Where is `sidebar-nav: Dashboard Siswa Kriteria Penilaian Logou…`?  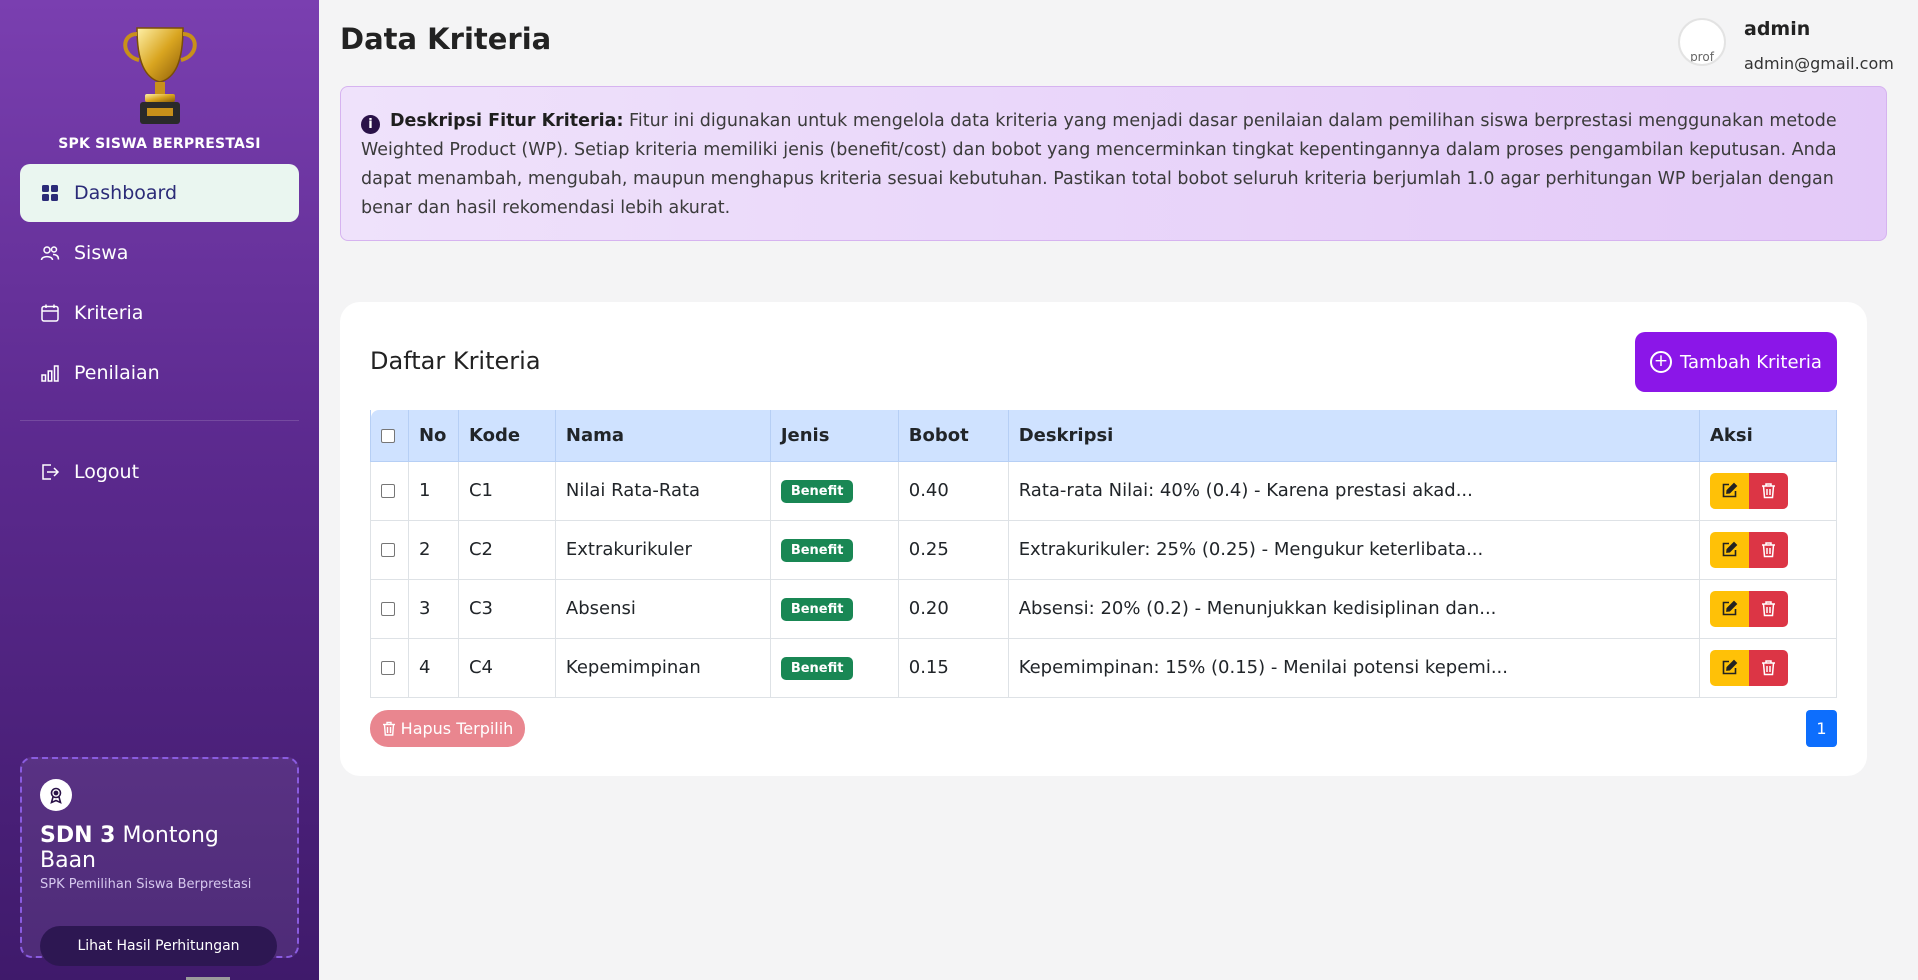
sidebar-nav: Dashboard Siswa Kriteria Penilaian Logou… is located at coordinates (159, 332).